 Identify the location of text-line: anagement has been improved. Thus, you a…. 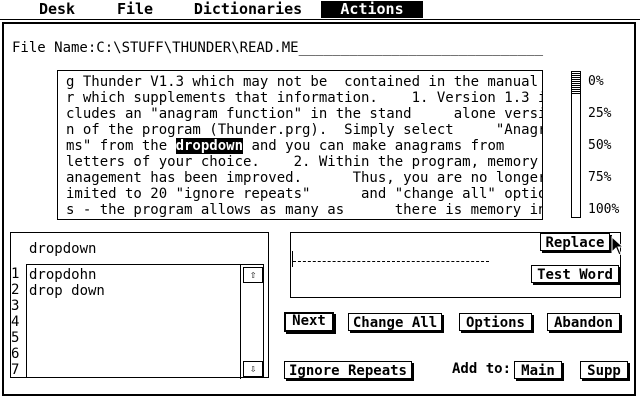
(304, 178).